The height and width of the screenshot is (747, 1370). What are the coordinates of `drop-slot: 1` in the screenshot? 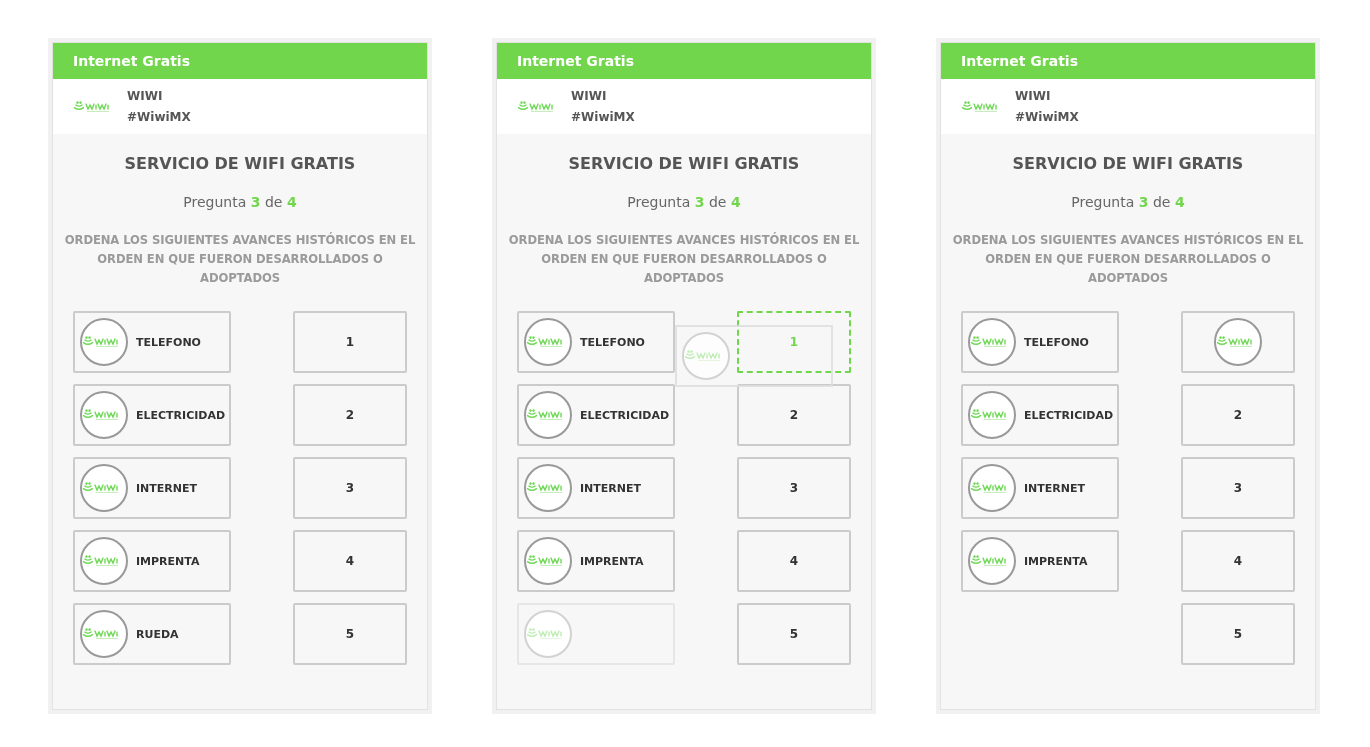 It's located at (350, 342).